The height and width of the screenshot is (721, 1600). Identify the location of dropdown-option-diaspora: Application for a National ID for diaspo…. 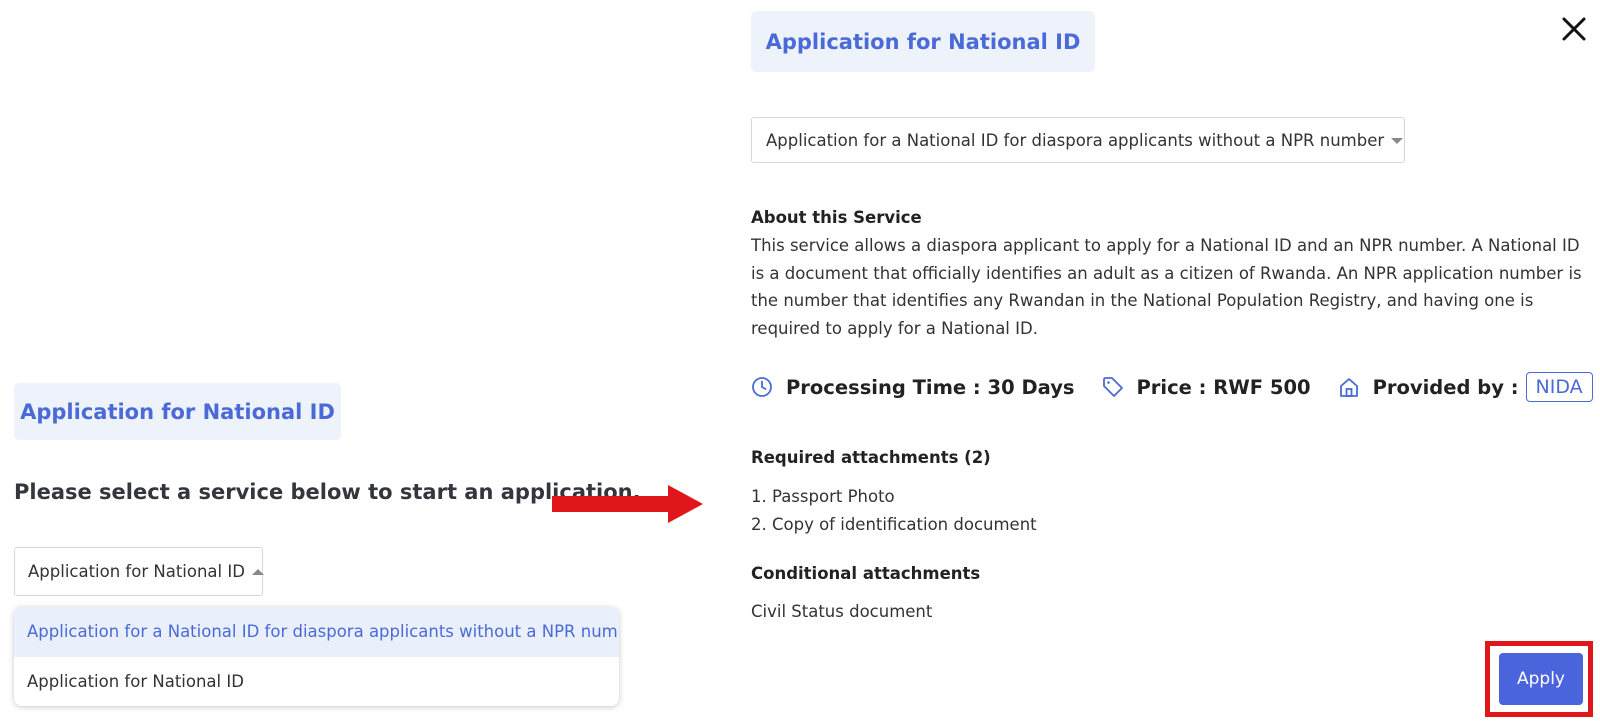
(316, 632).